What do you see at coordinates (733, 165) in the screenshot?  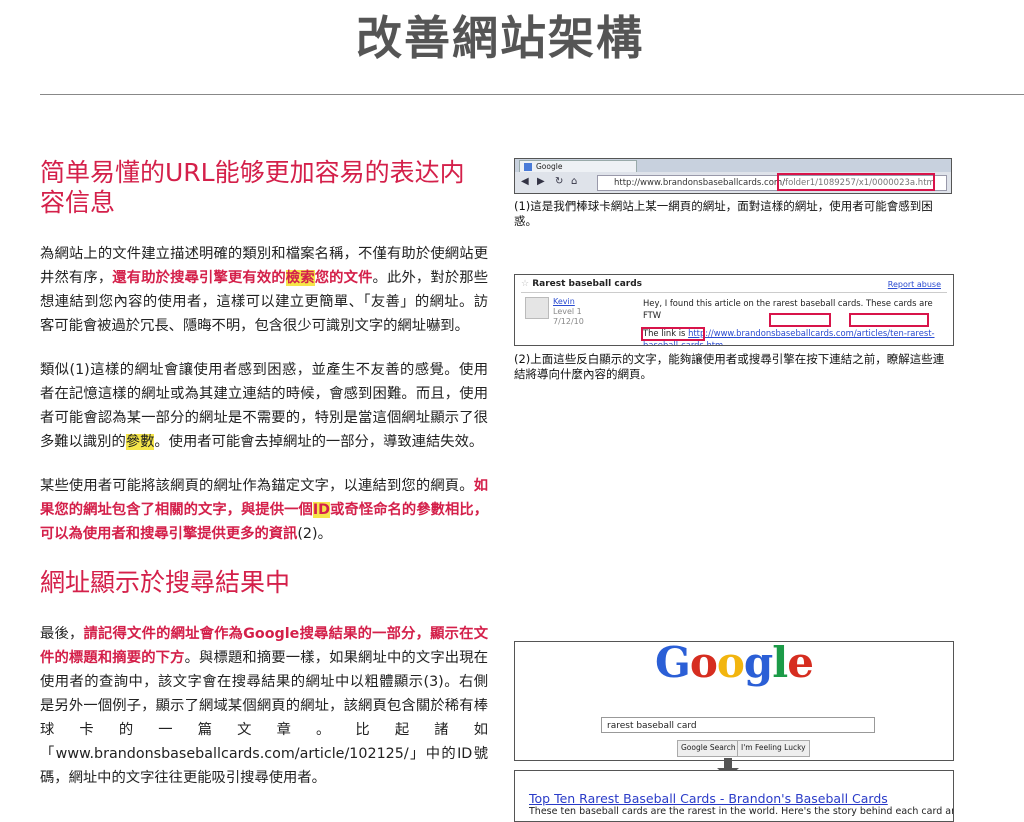 I see `browser-tabbar: Google` at bounding box center [733, 165].